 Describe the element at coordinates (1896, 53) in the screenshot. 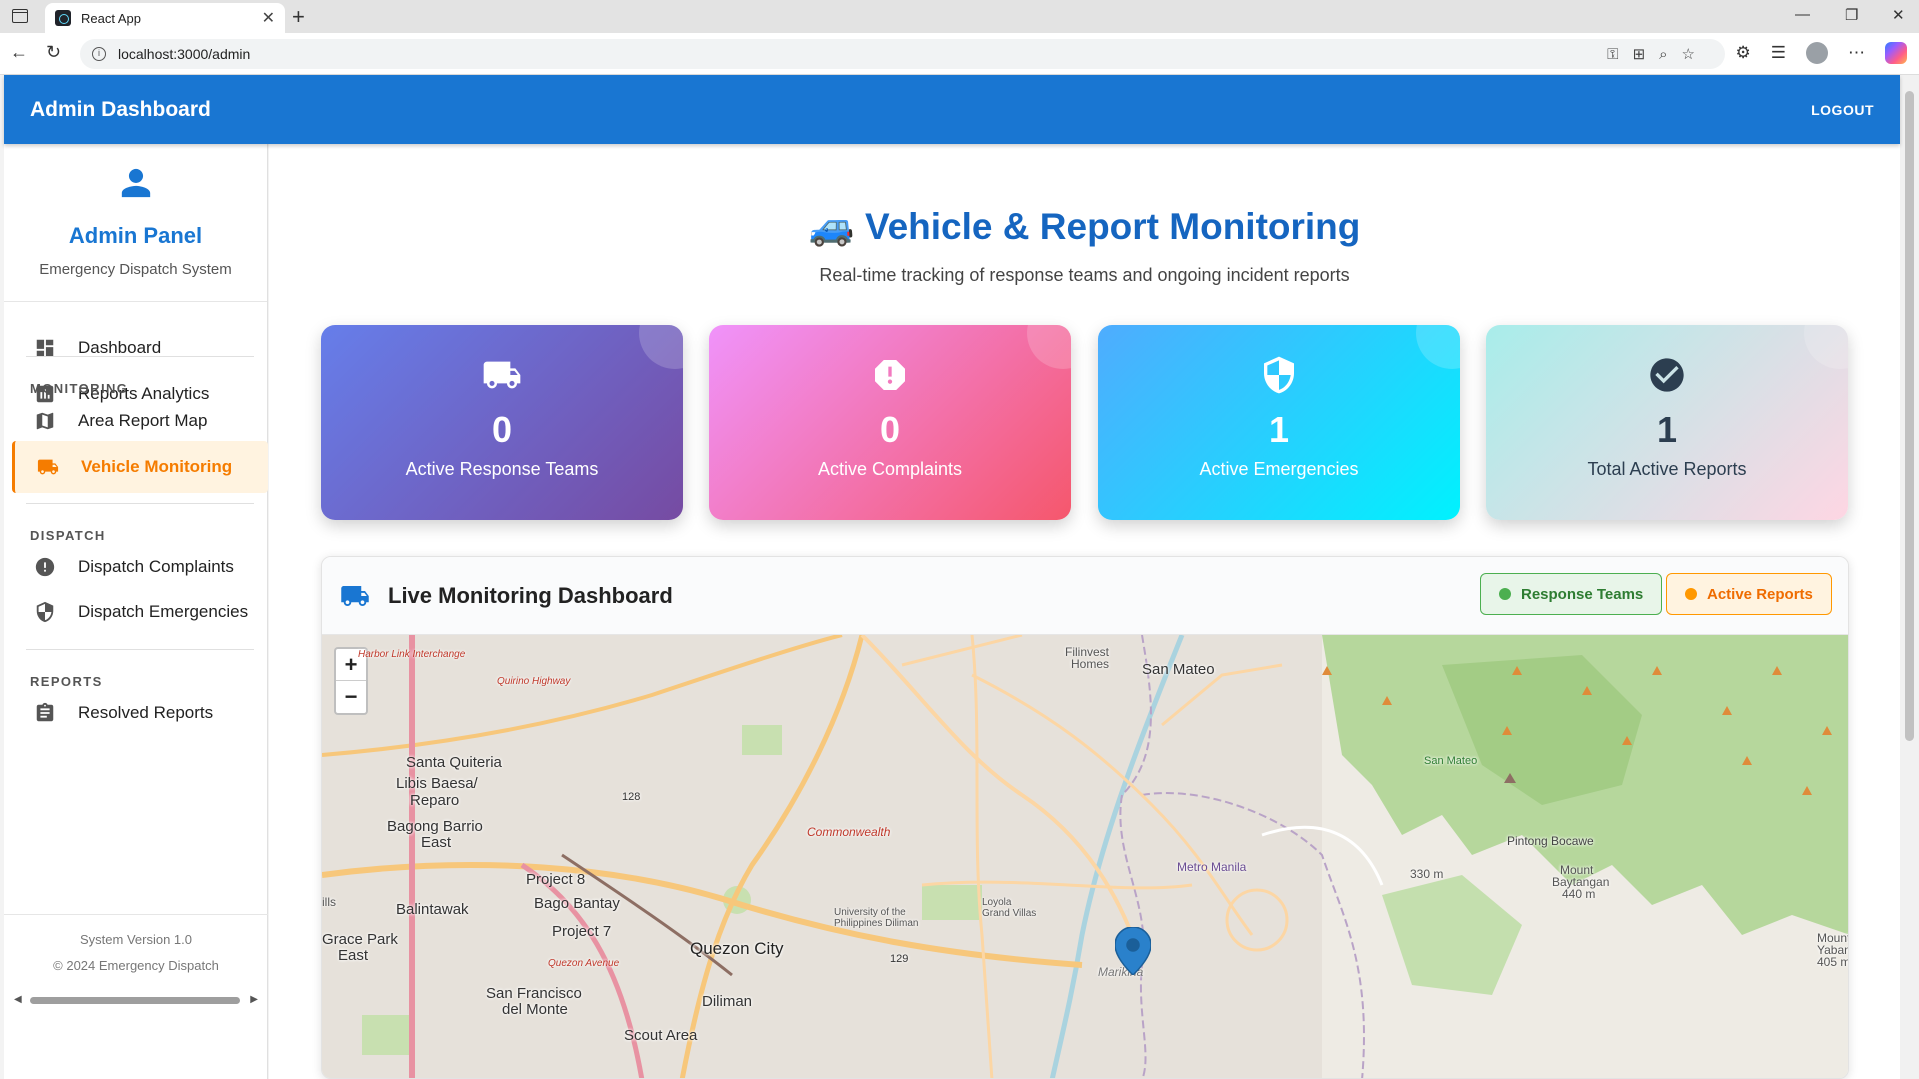

I see `copilot-icon` at that location.